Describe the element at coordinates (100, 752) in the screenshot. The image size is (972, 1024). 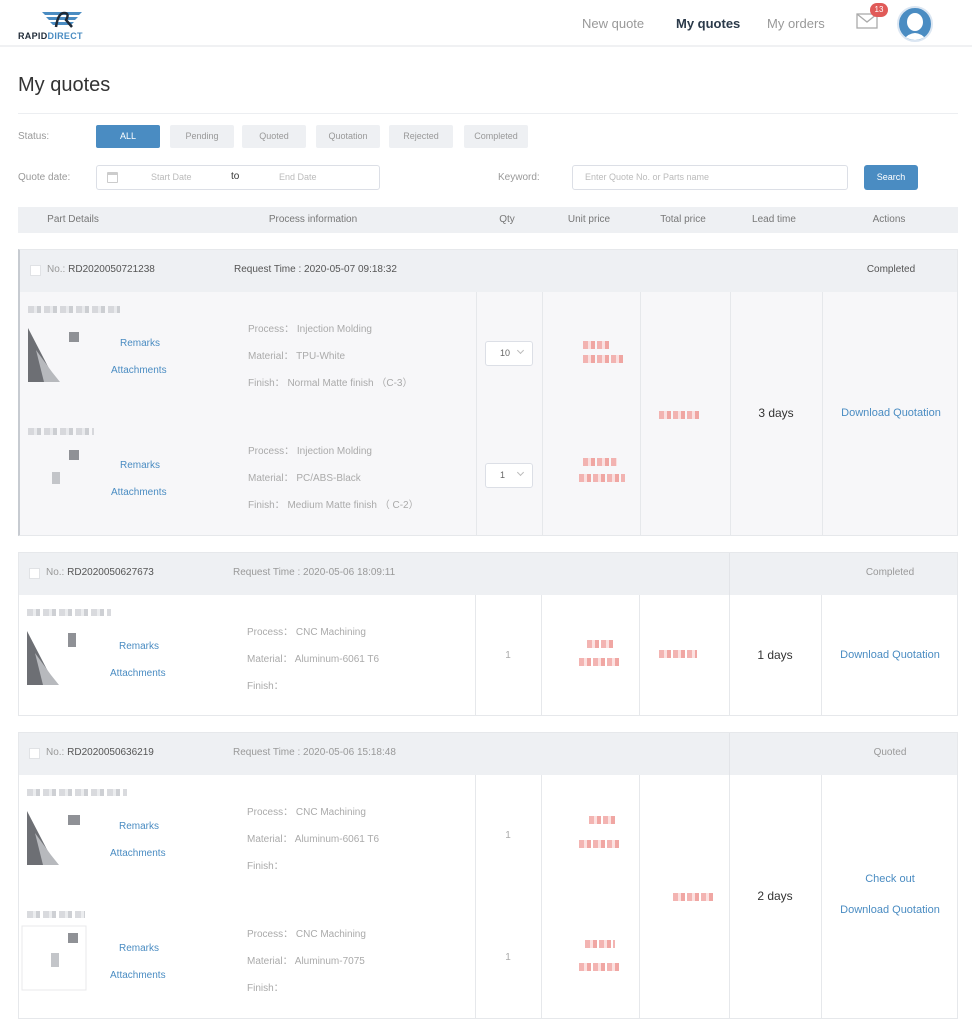
I see `quote-number: No.: RD2020050636219` at that location.